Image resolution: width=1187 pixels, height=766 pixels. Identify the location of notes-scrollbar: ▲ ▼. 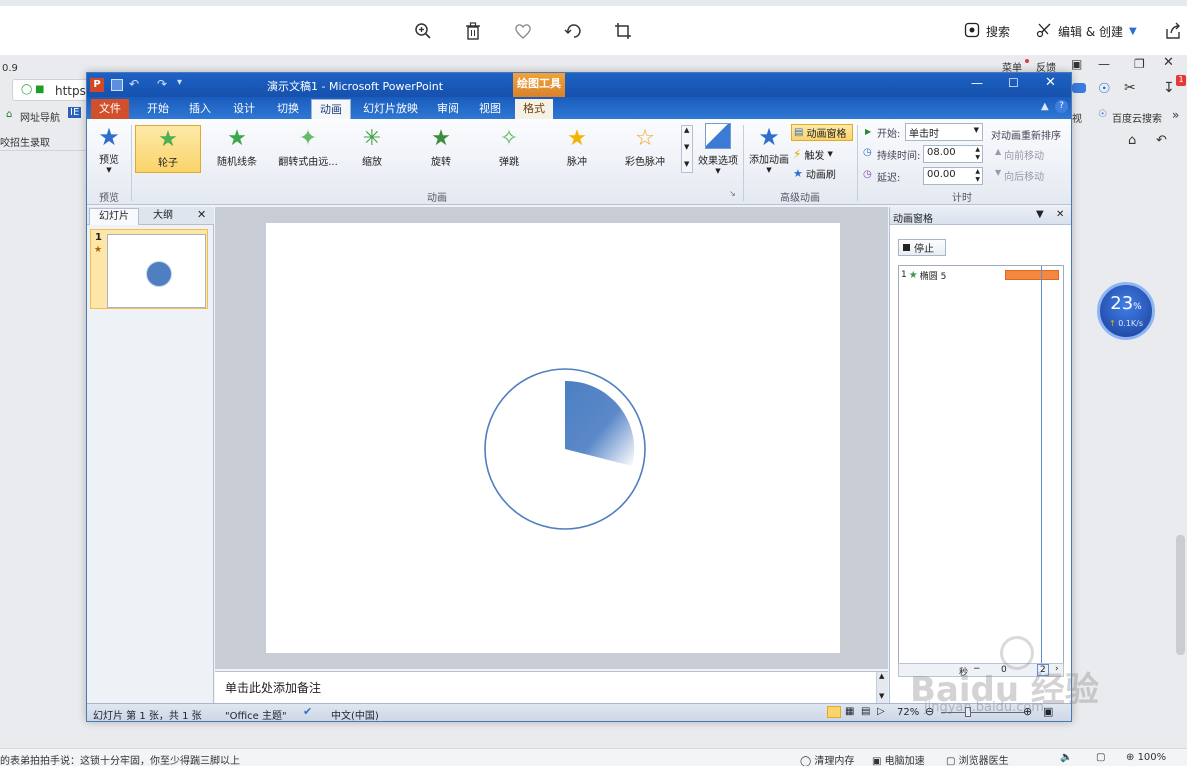
(882, 687).